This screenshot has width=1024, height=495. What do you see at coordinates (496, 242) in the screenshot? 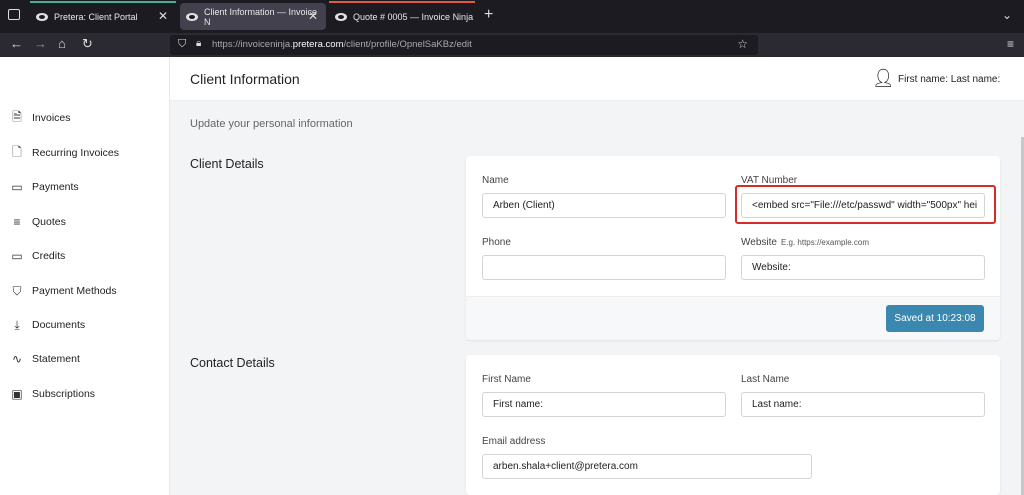
I see `phone-label: Phone` at bounding box center [496, 242].